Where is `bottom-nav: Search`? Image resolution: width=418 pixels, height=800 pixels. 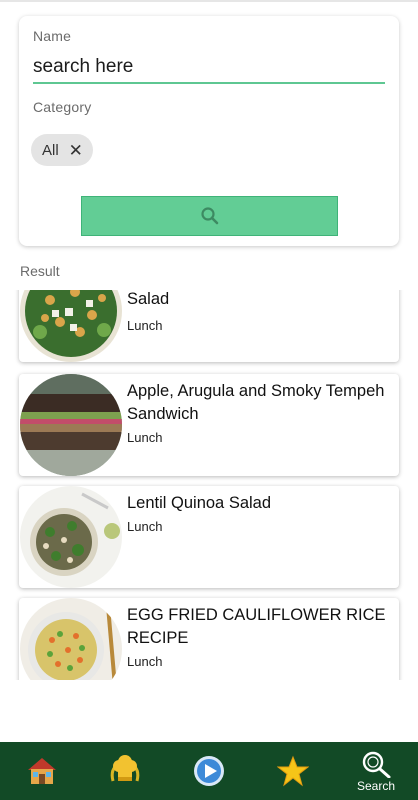
bottom-nav: Search is located at coordinates (209, 771).